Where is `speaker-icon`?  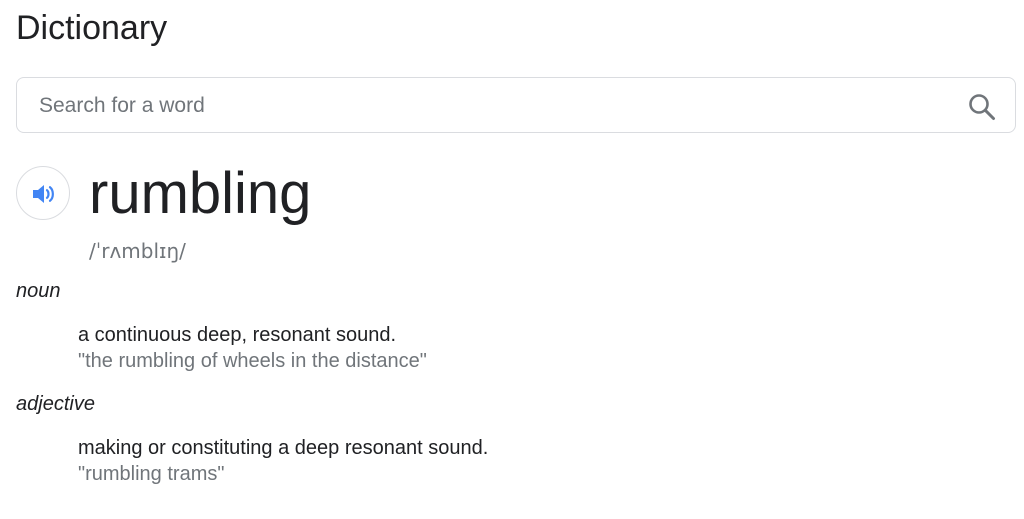 speaker-icon is located at coordinates (43, 194).